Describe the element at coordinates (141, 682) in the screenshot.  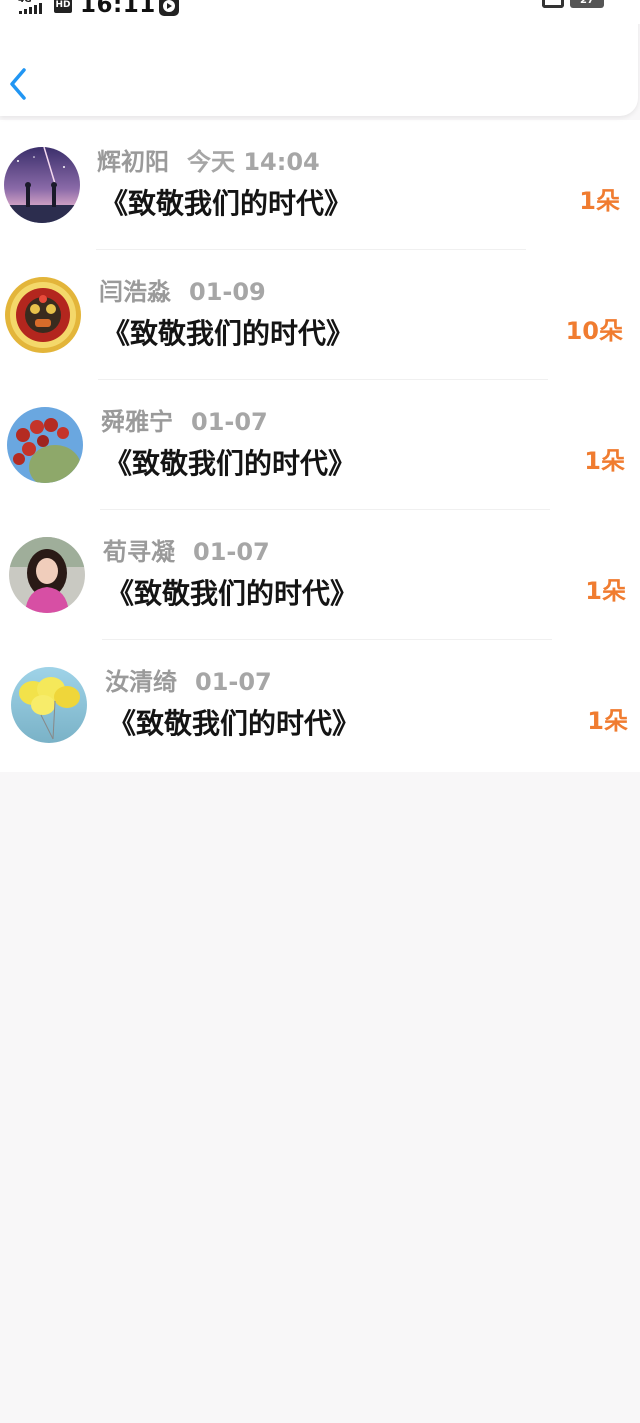
I see `sender-name: 汝清绮` at that location.